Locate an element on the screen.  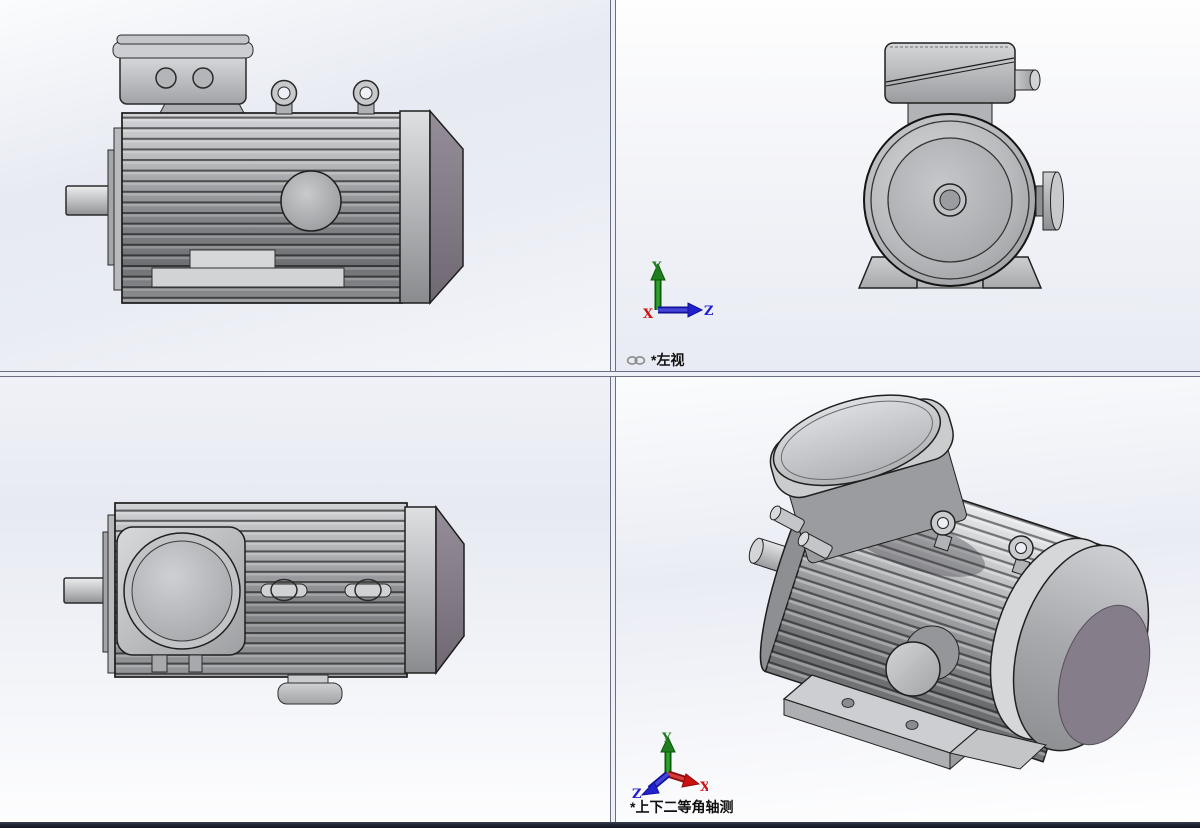
motor-face is located at coordinates (950, 200).